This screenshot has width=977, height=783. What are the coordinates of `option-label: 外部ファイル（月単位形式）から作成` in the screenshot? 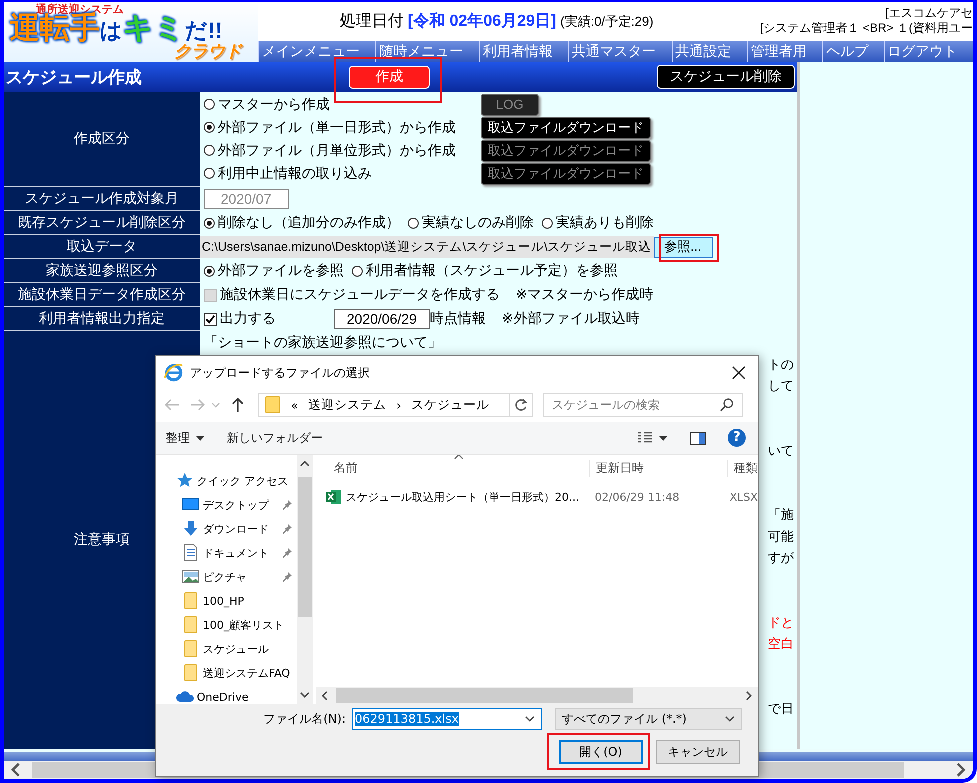 It's located at (337, 151).